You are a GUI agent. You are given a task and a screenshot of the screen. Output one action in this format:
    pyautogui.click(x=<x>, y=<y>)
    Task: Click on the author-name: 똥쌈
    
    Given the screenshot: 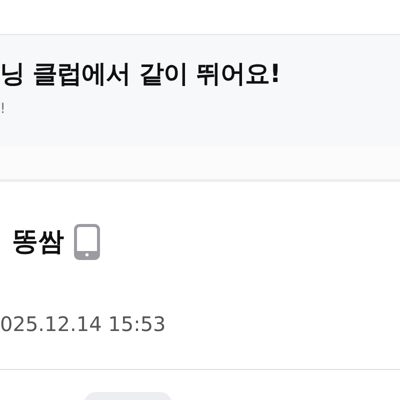 What is the action you would take?
    pyautogui.click(x=38, y=242)
    